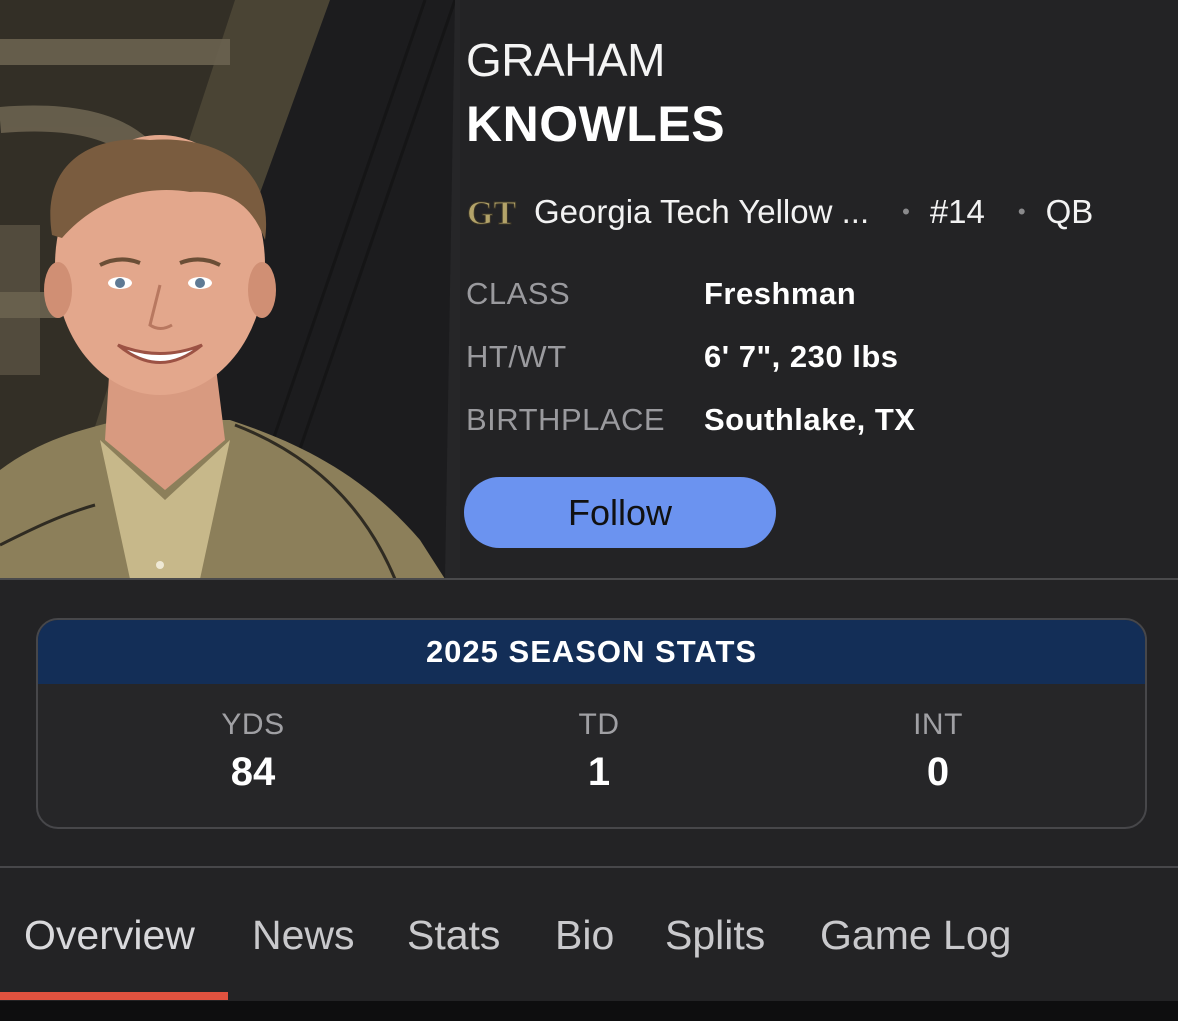 The height and width of the screenshot is (1021, 1178). Describe the element at coordinates (1069, 211) in the screenshot. I see `player-position: QB` at that location.